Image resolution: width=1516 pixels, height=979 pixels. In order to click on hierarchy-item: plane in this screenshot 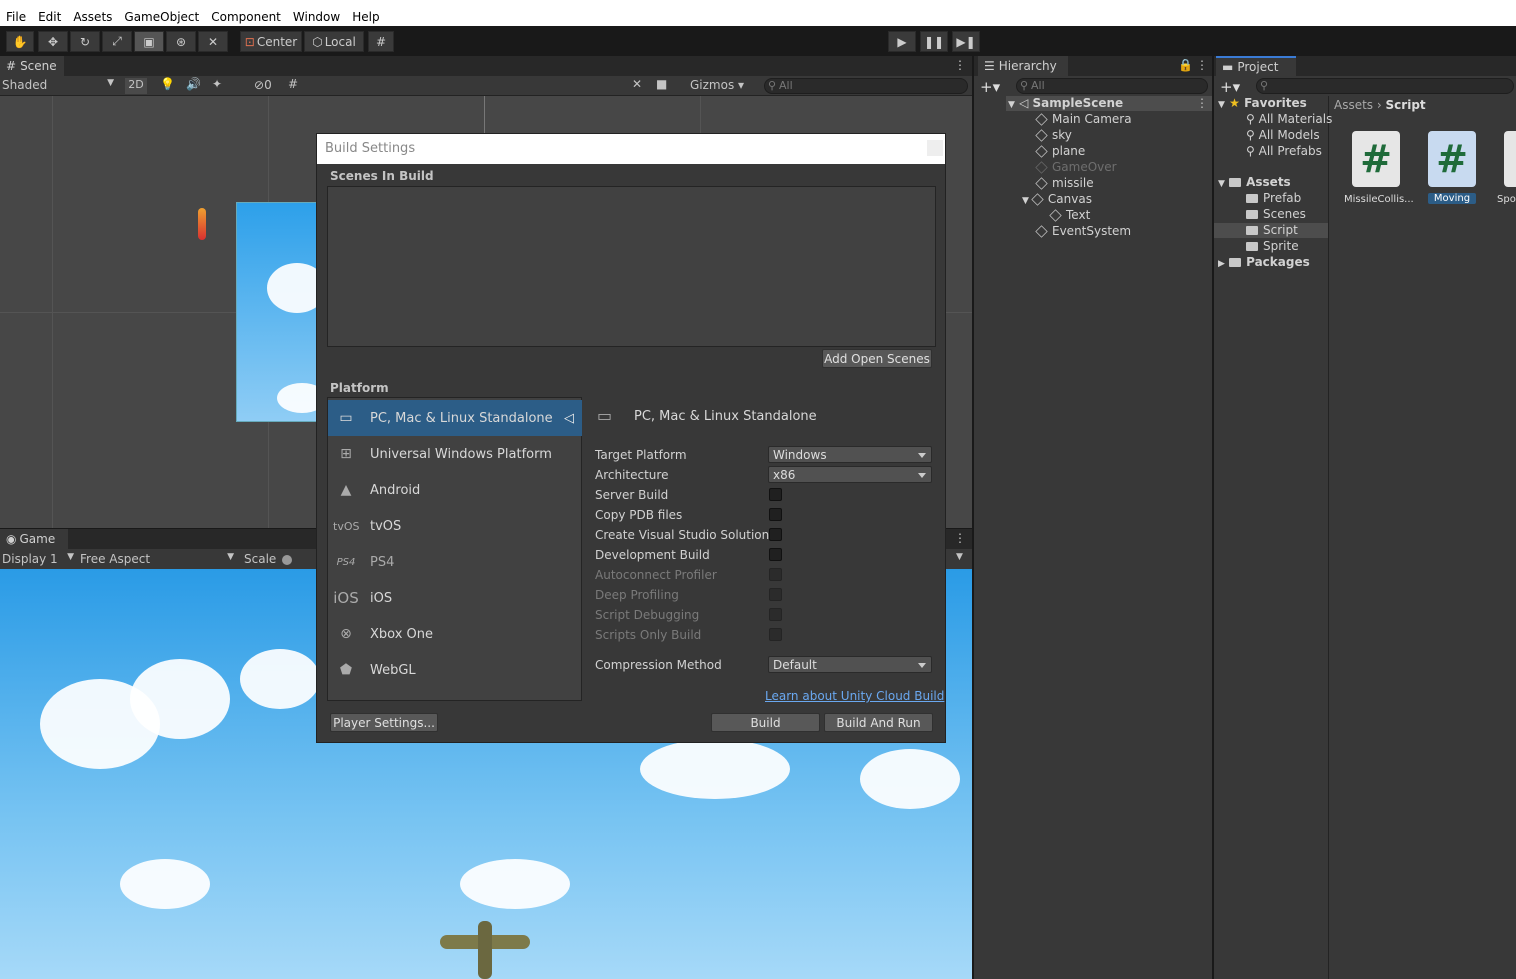, I will do `click(1060, 151)`.